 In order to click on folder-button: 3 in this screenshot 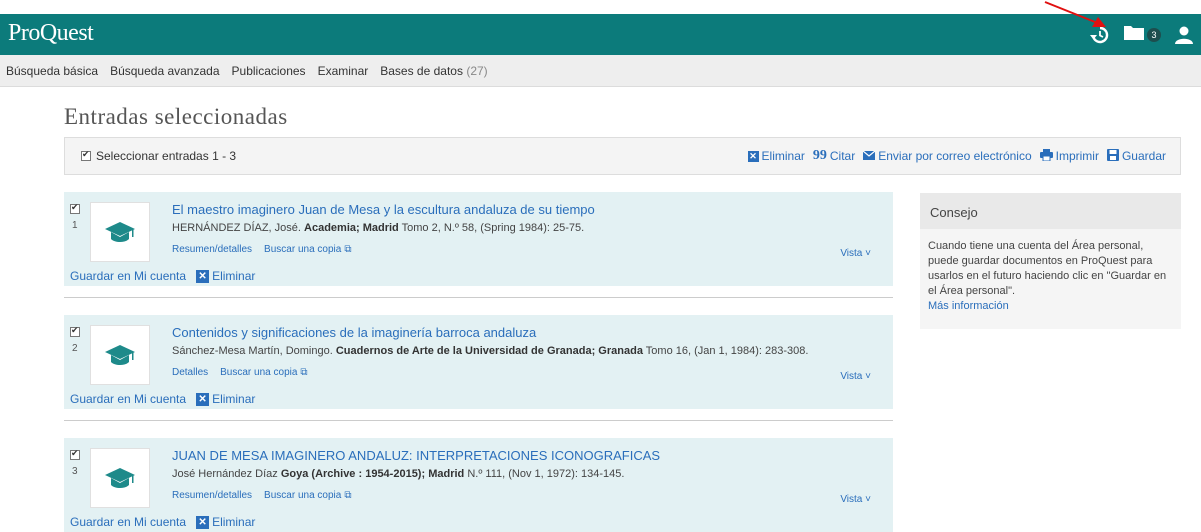, I will do `click(1142, 34)`.